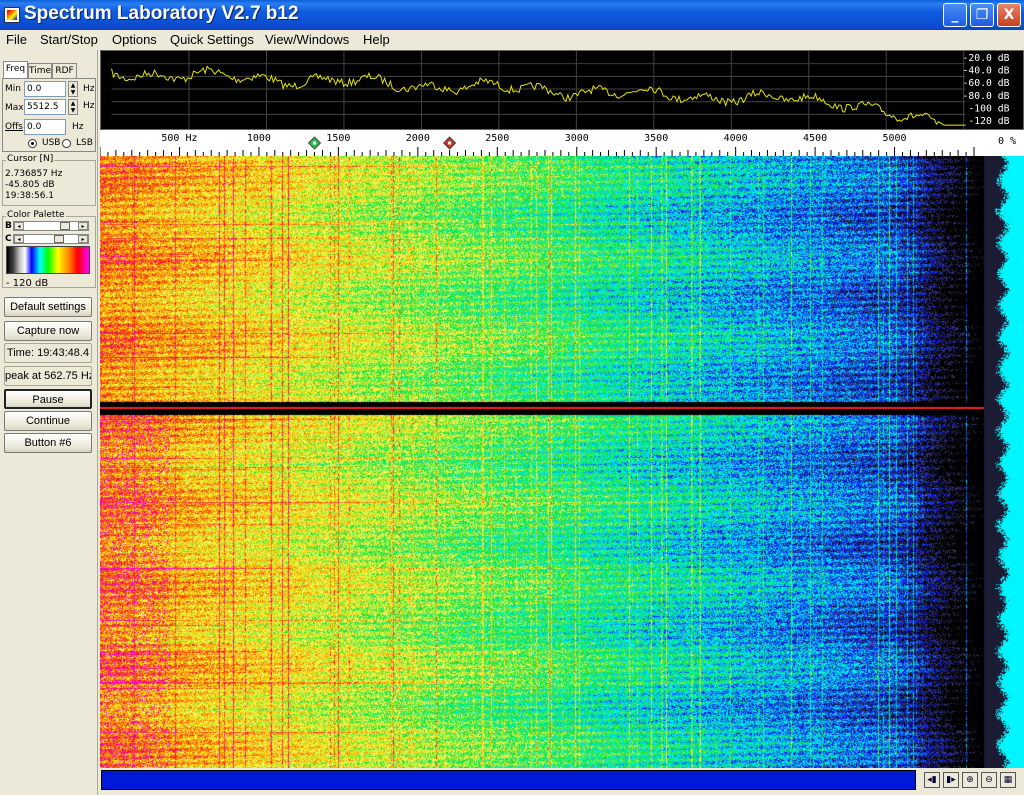 The width and height of the screenshot is (1024, 795). Describe the element at coordinates (376, 39) in the screenshot. I see `menu-help: Help` at that location.